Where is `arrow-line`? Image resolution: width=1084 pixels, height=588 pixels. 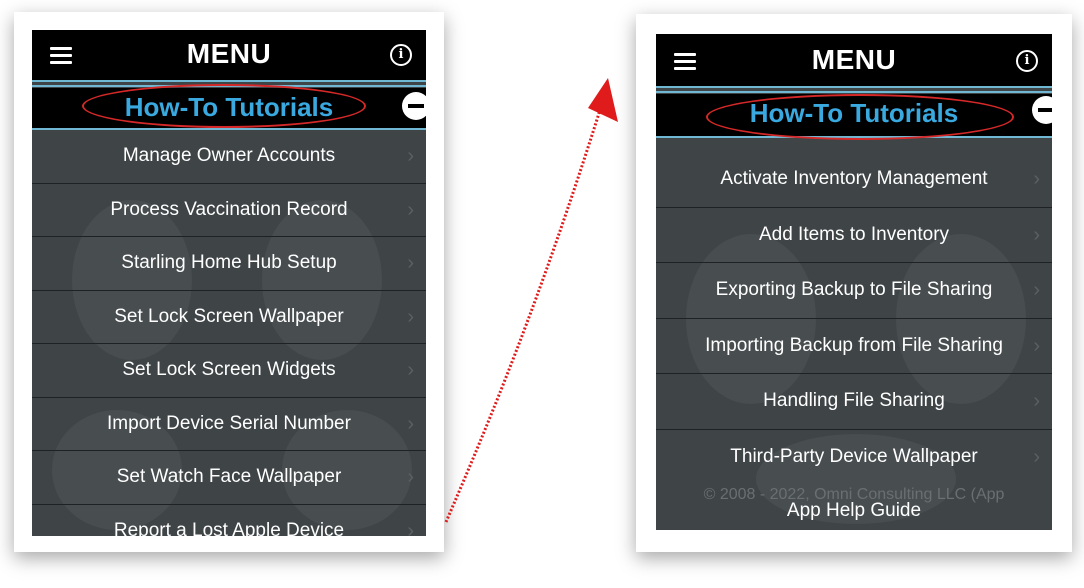
arrow-line is located at coordinates (523, 316).